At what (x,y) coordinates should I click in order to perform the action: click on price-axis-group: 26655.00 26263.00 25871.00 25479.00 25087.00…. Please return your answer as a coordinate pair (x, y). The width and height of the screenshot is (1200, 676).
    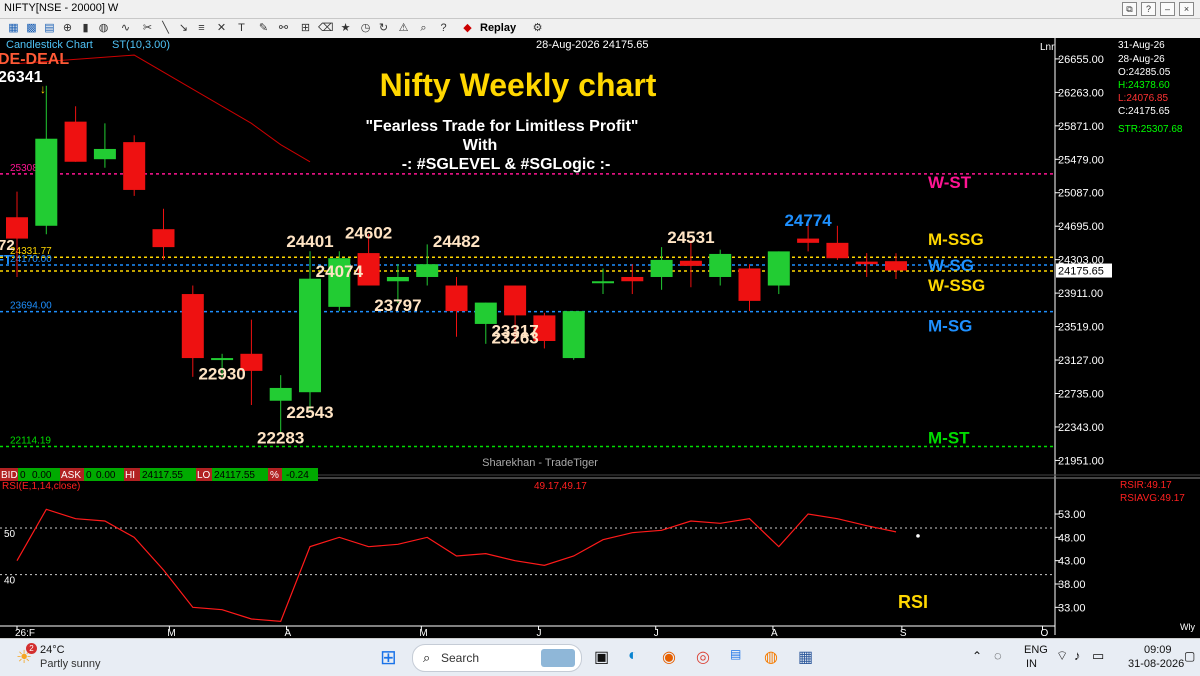
    Looking at the image, I should click on (1083, 260).